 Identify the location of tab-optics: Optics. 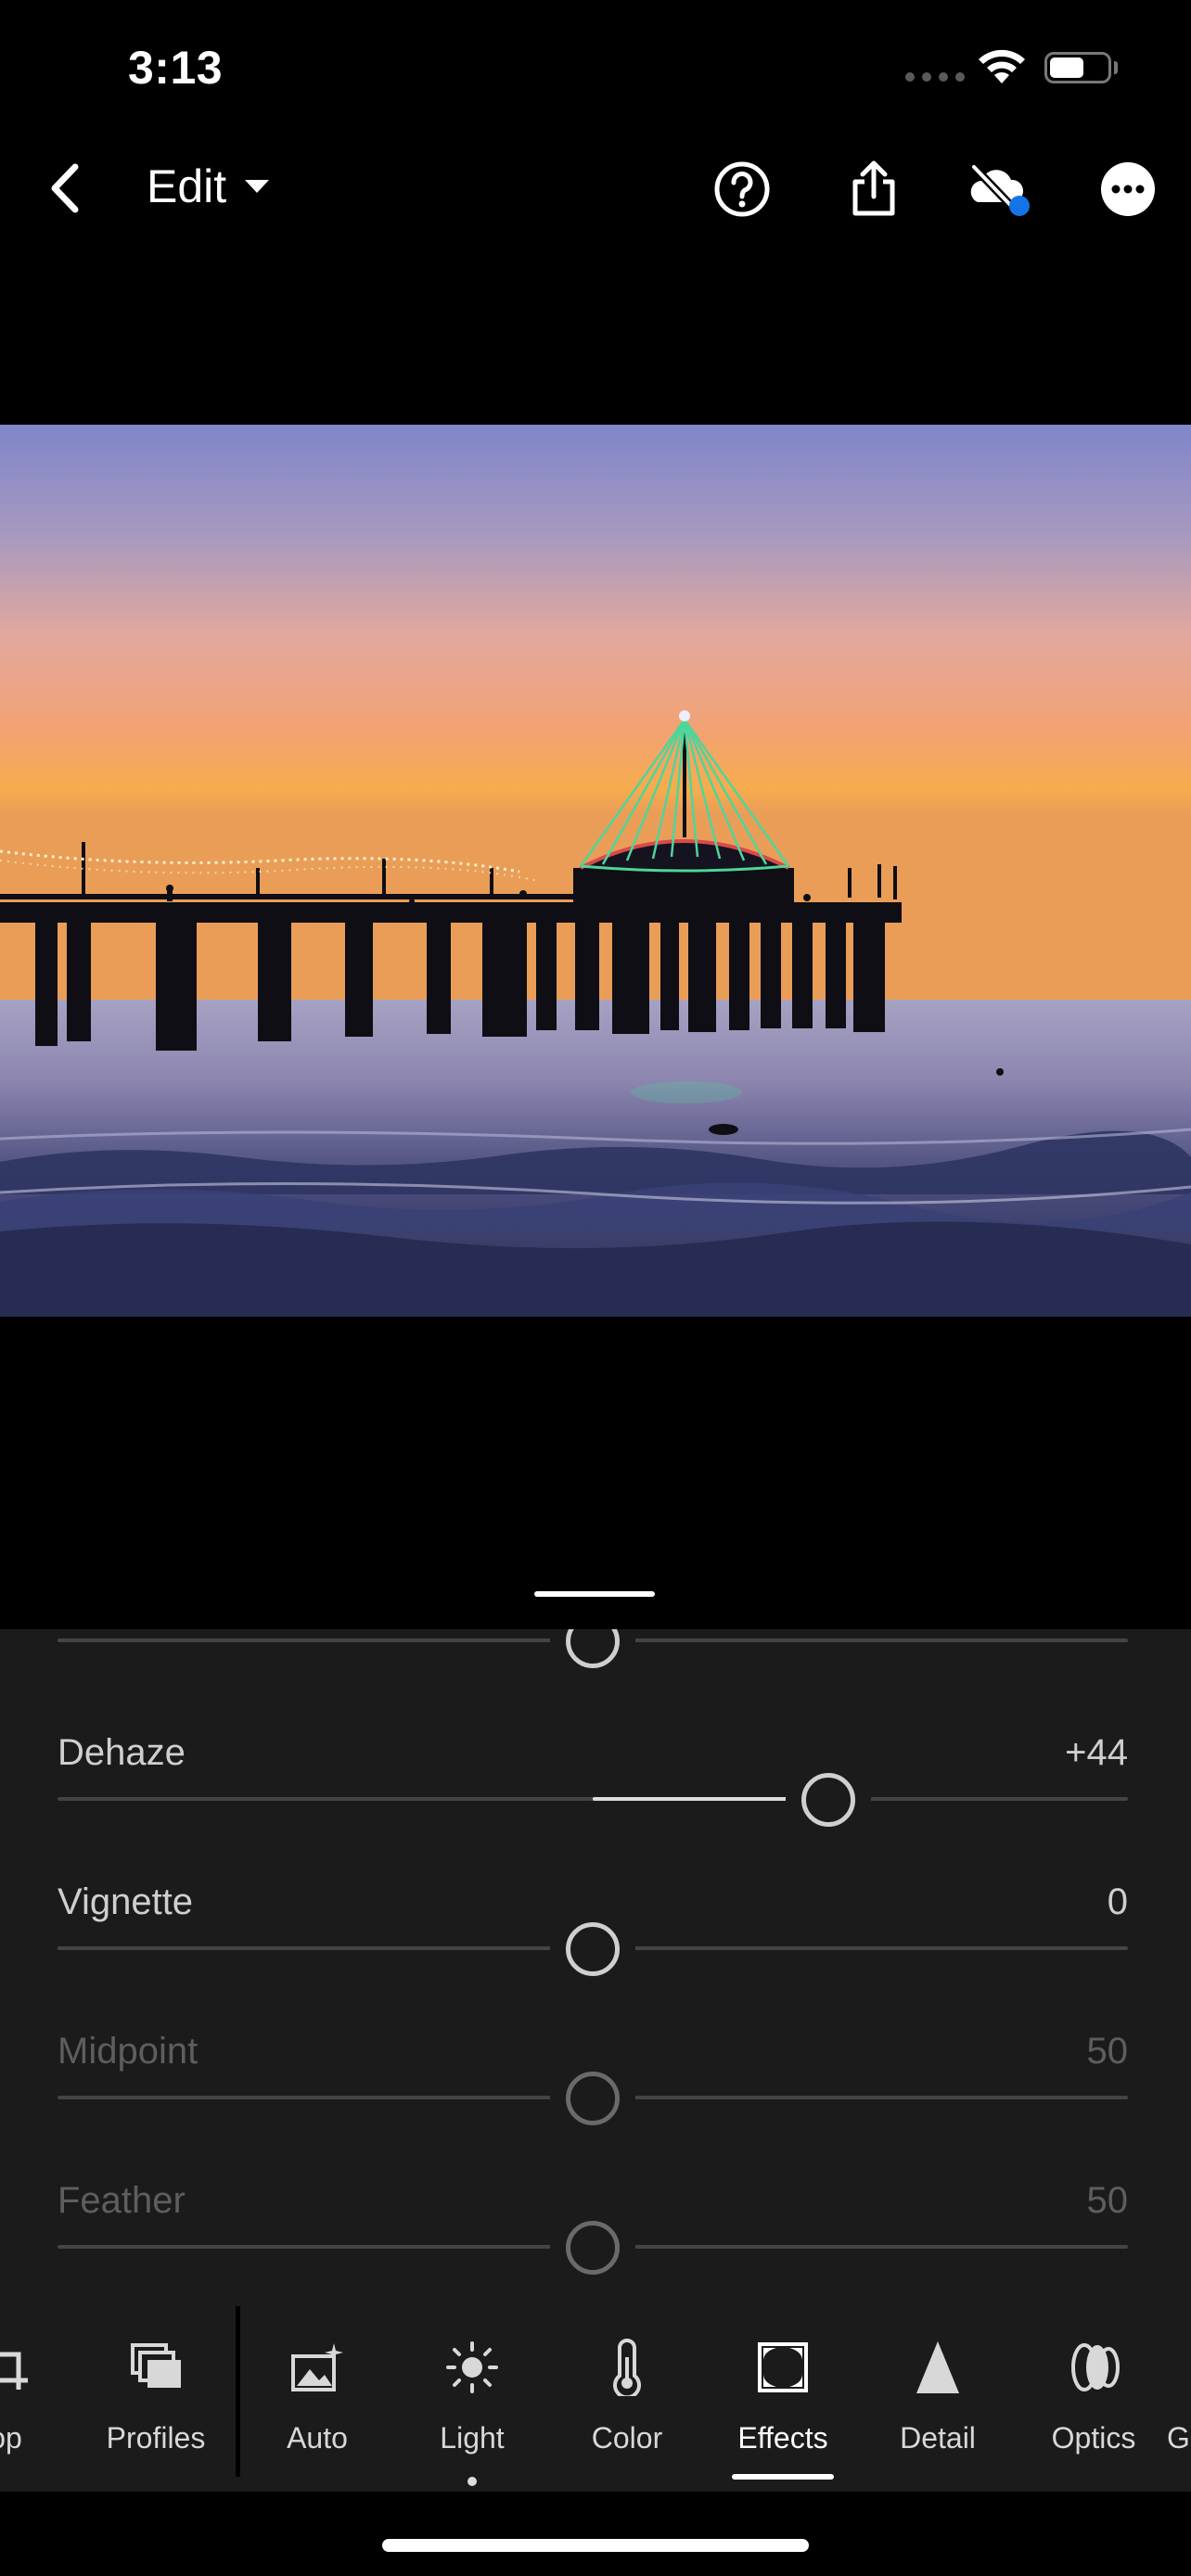
(1093, 2399).